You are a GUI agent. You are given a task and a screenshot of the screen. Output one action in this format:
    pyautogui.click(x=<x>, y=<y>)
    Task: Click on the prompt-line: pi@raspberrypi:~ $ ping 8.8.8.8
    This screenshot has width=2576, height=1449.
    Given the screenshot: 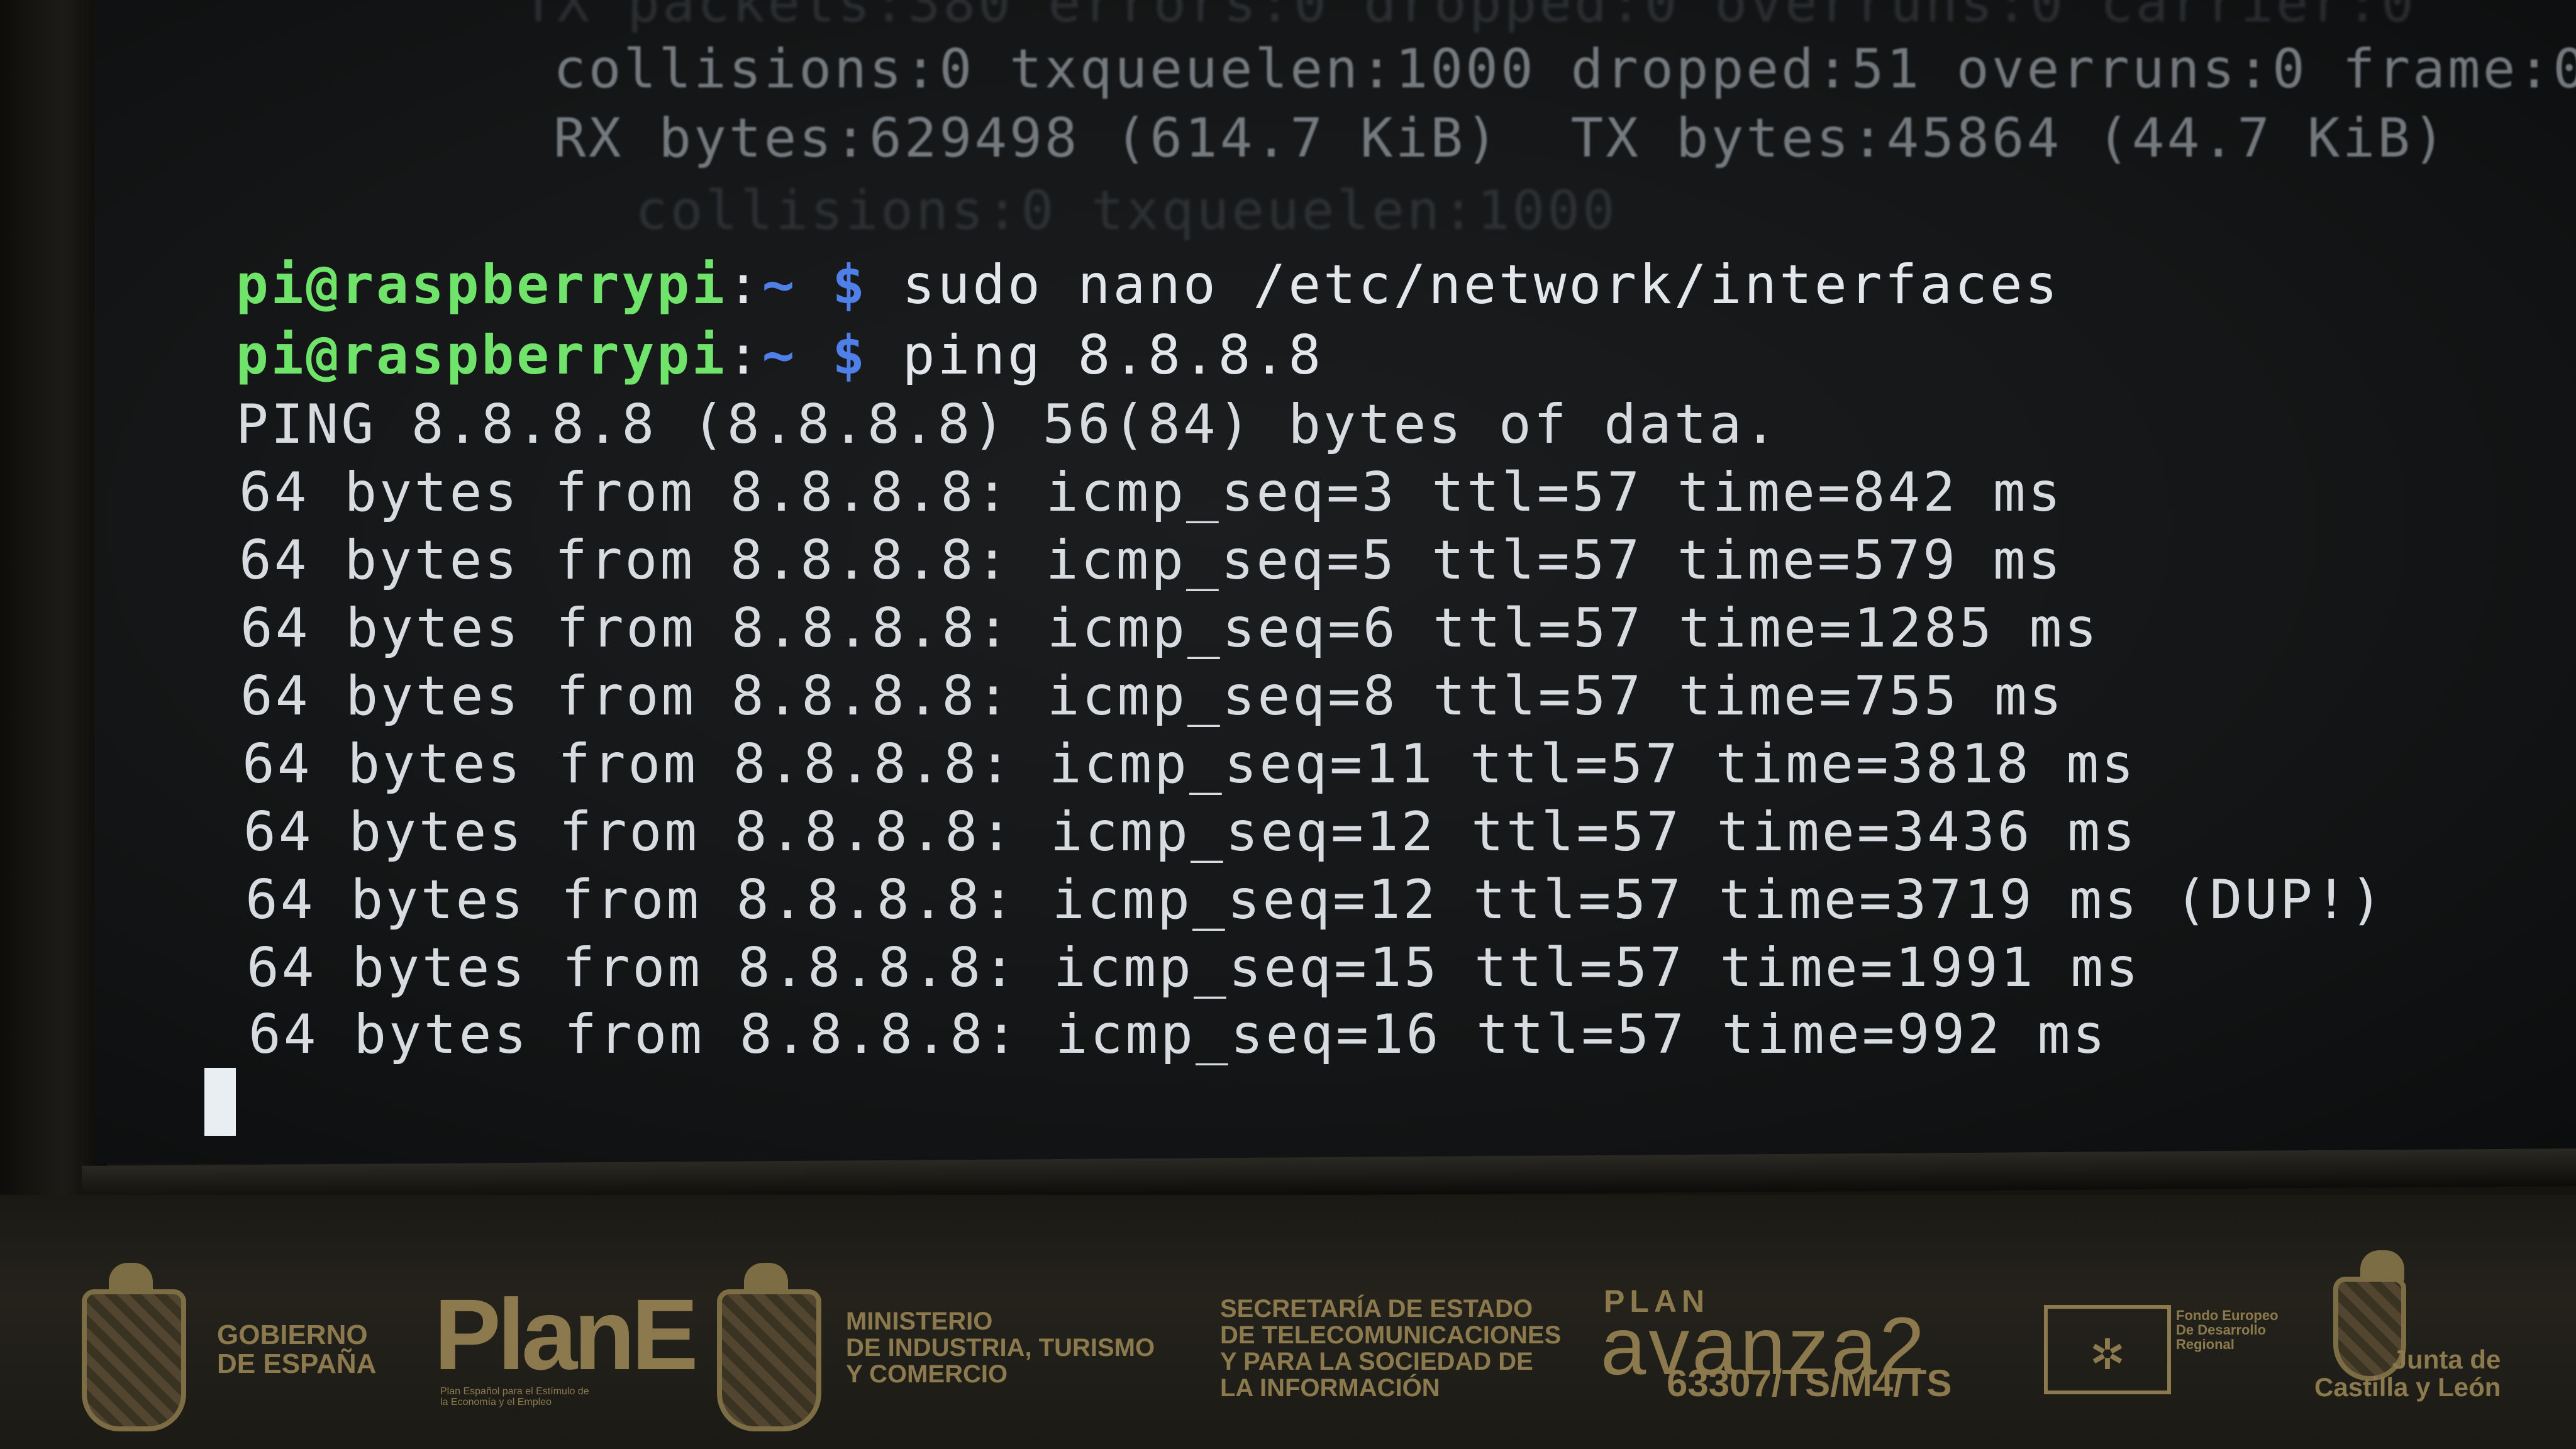 What is the action you would take?
    pyautogui.click(x=779, y=355)
    